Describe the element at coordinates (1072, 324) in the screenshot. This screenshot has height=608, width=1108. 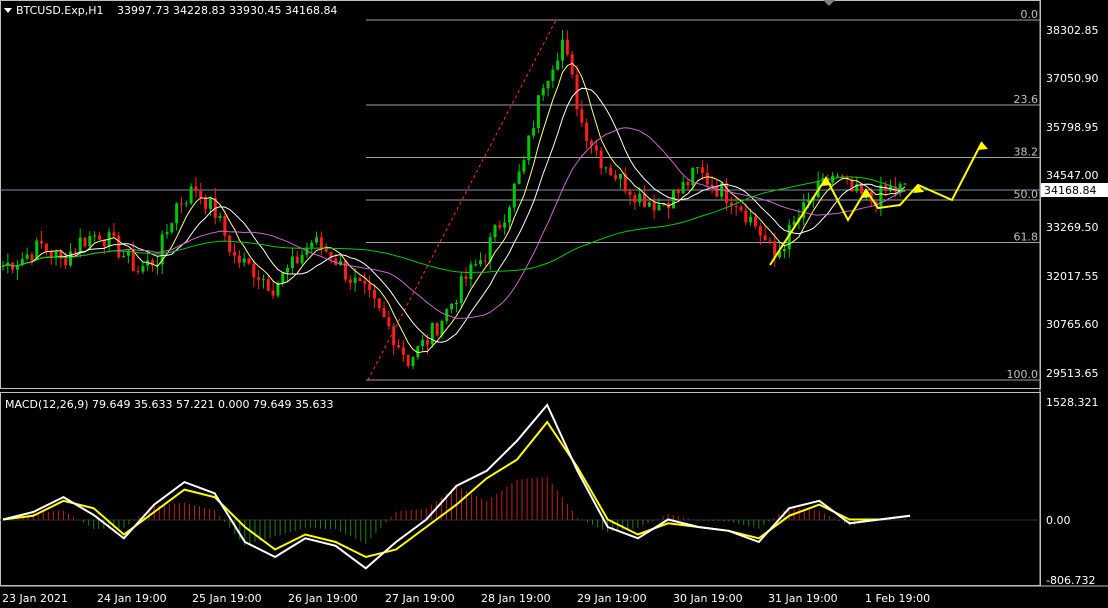
I see `price-tick: 30765.60` at that location.